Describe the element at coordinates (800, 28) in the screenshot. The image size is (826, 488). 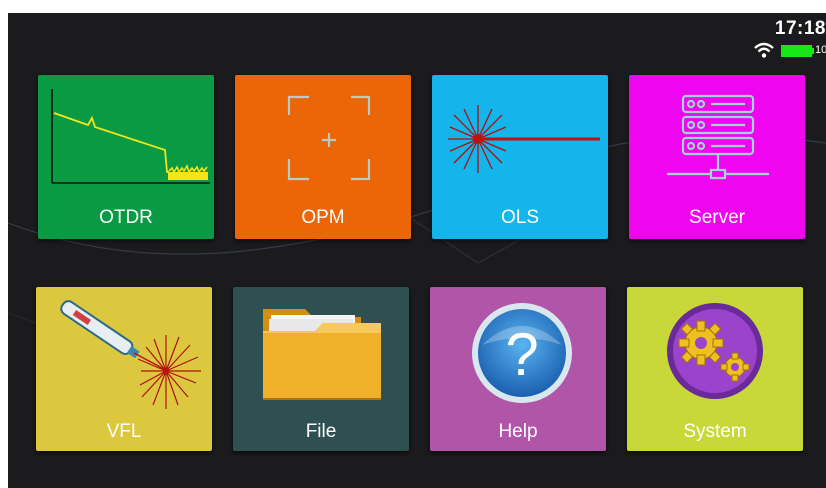
I see `clock: 17:18` at that location.